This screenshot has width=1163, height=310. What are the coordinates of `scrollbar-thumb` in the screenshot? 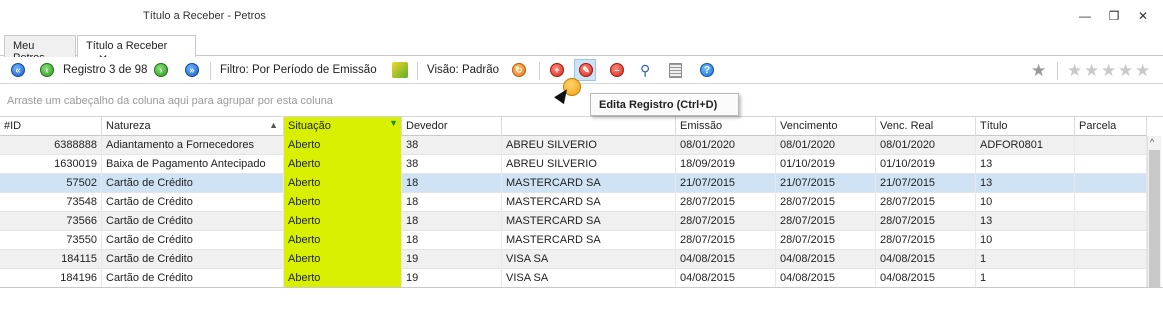 It's located at (1154, 218).